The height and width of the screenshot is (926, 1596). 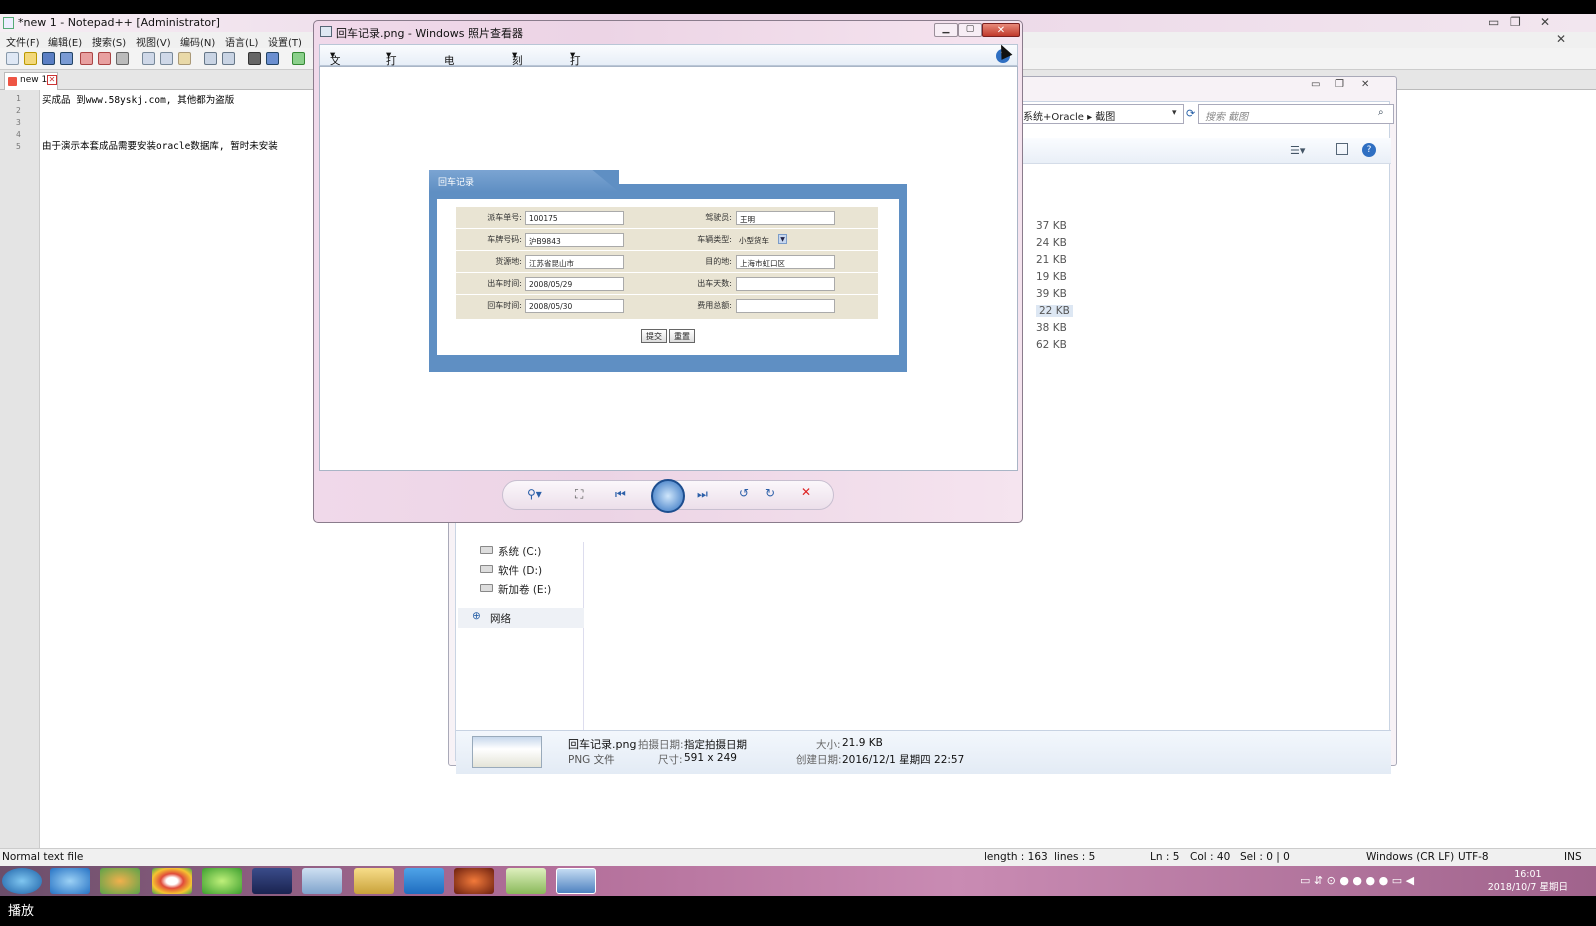 What do you see at coordinates (785, 218) in the screenshot?
I see `driver-input: 王明` at bounding box center [785, 218].